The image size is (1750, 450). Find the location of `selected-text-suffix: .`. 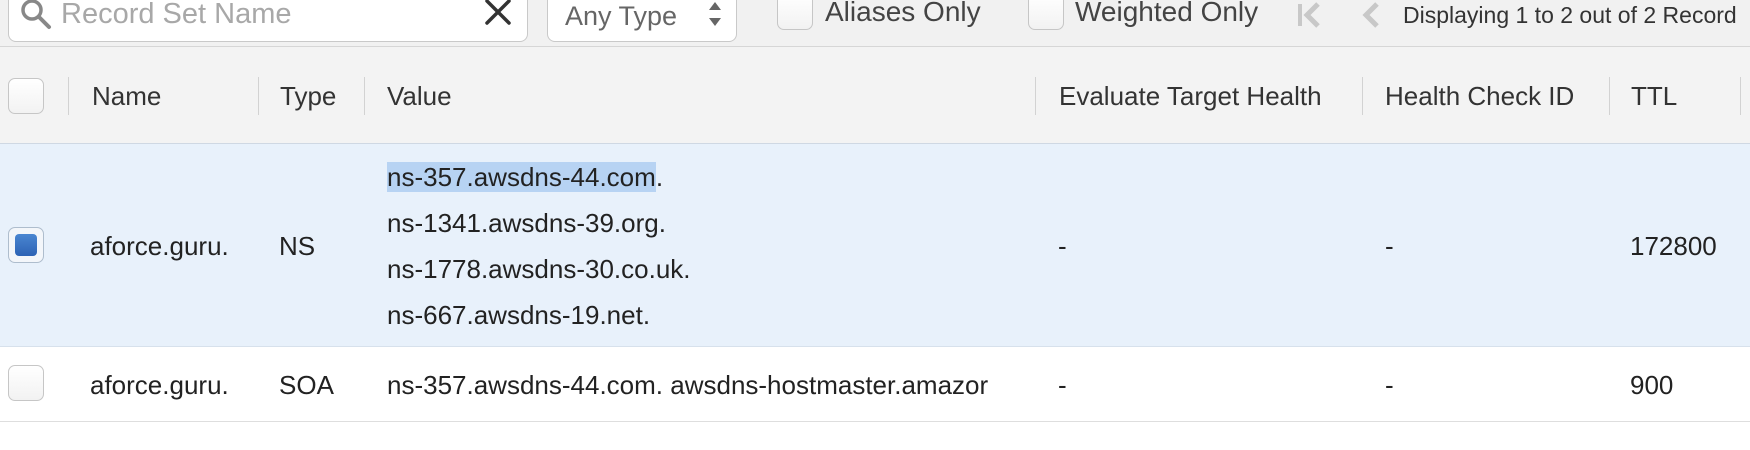

selected-text-suffix: . is located at coordinates (659, 177).